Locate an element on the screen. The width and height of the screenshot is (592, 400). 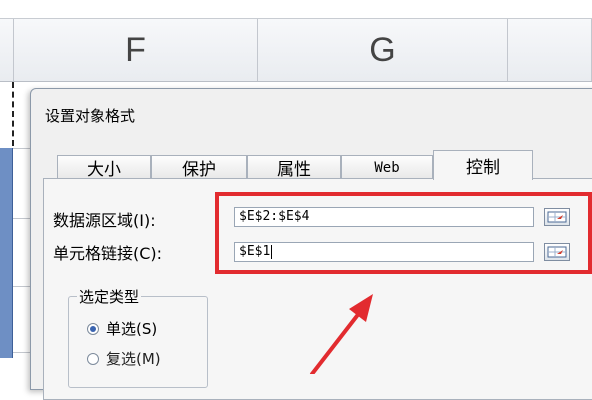
annotation-arrow-icon is located at coordinates (341, 334).